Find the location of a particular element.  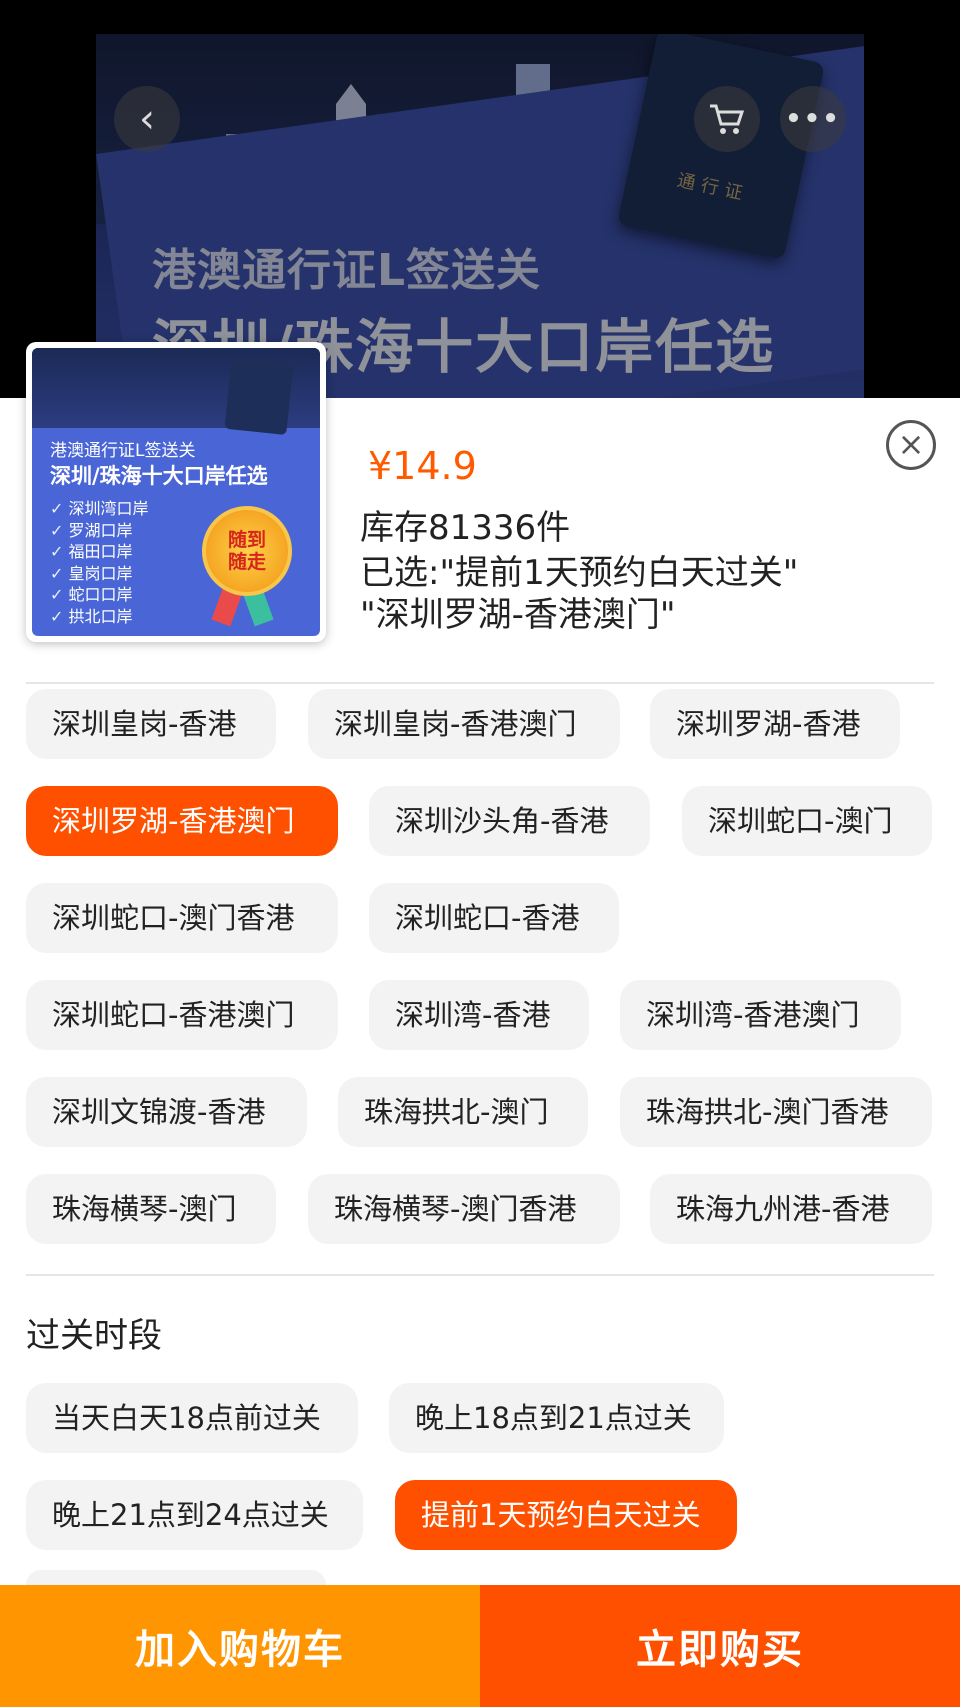

route-option: 深圳蛇口-香港澳门 is located at coordinates (182, 1015).